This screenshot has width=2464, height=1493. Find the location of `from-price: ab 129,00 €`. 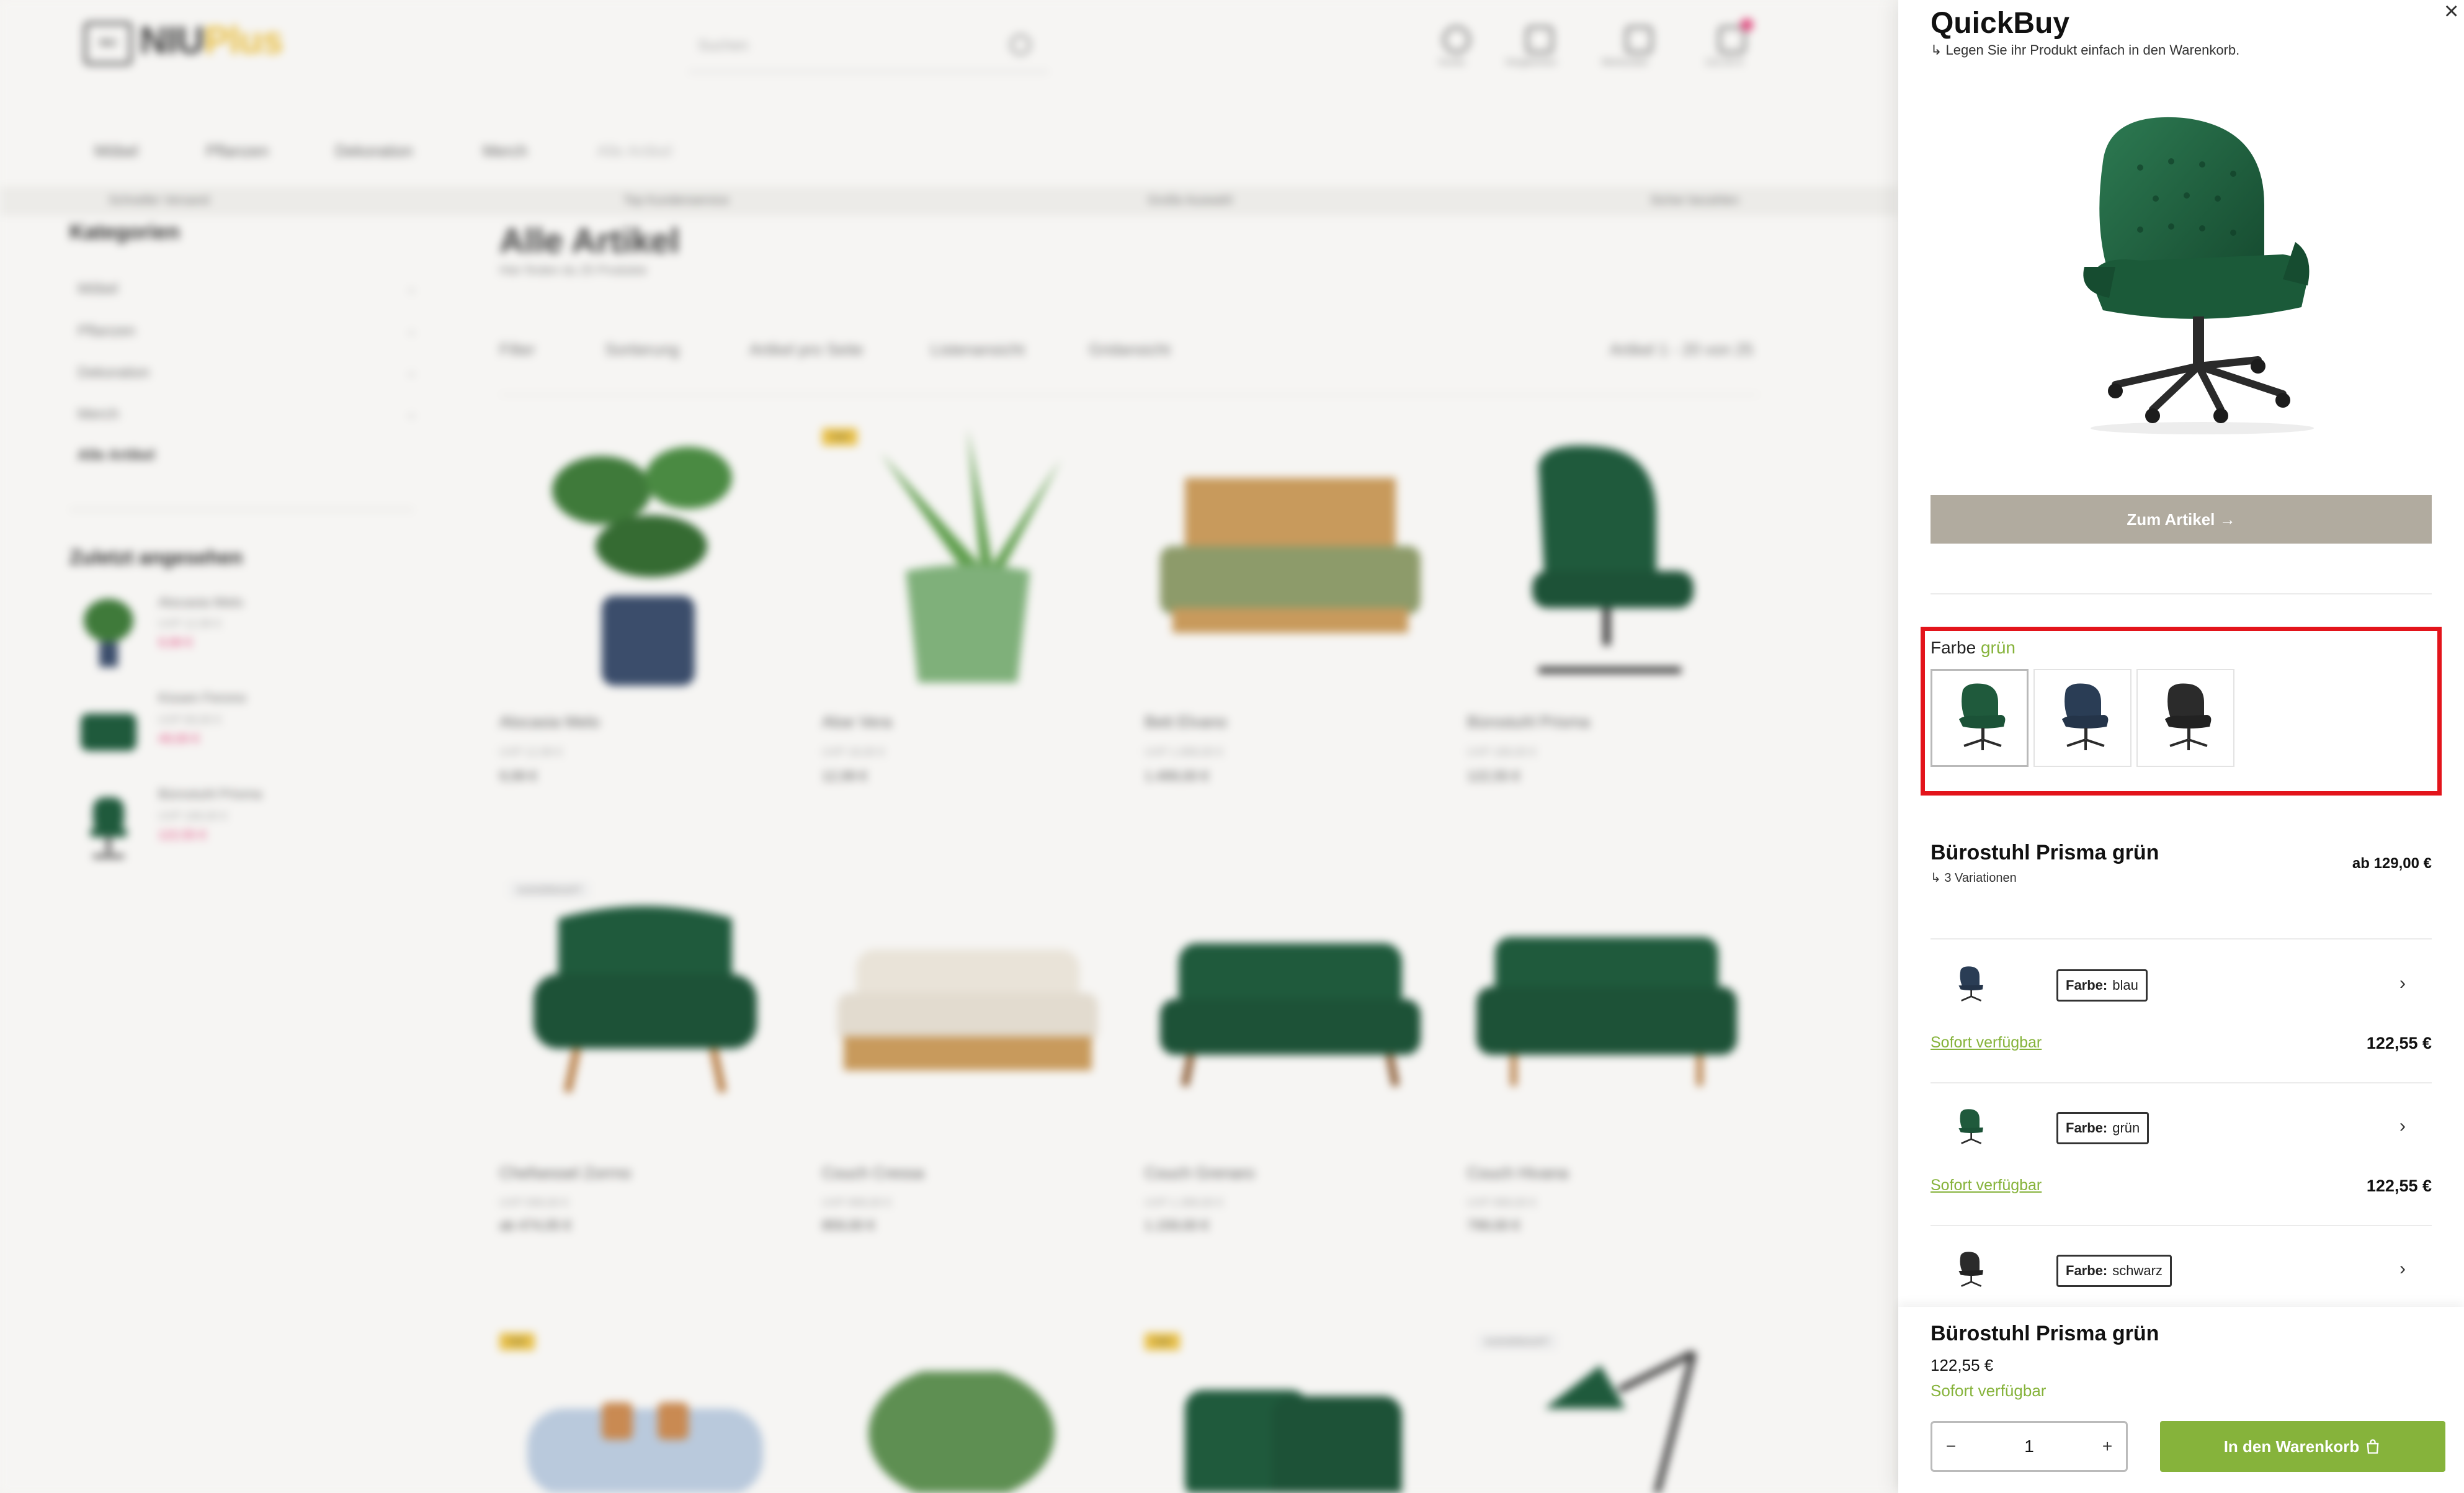

from-price: ab 129,00 € is located at coordinates (2392, 863).